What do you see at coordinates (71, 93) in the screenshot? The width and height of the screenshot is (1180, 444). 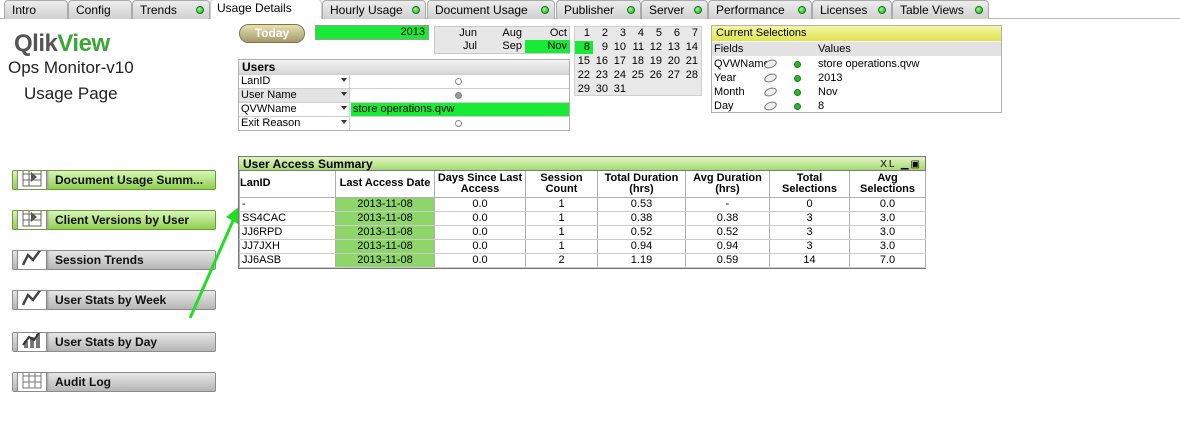 I see `page-title: Usage Page` at bounding box center [71, 93].